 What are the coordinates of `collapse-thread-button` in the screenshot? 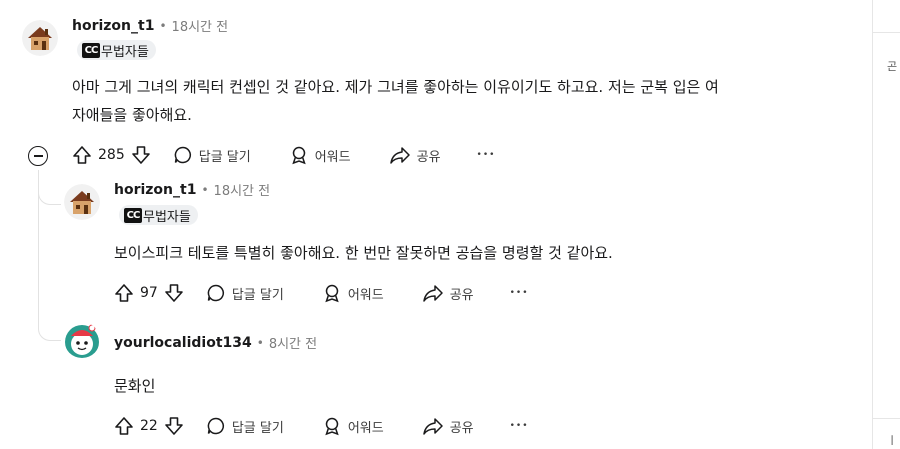 It's located at (38, 156).